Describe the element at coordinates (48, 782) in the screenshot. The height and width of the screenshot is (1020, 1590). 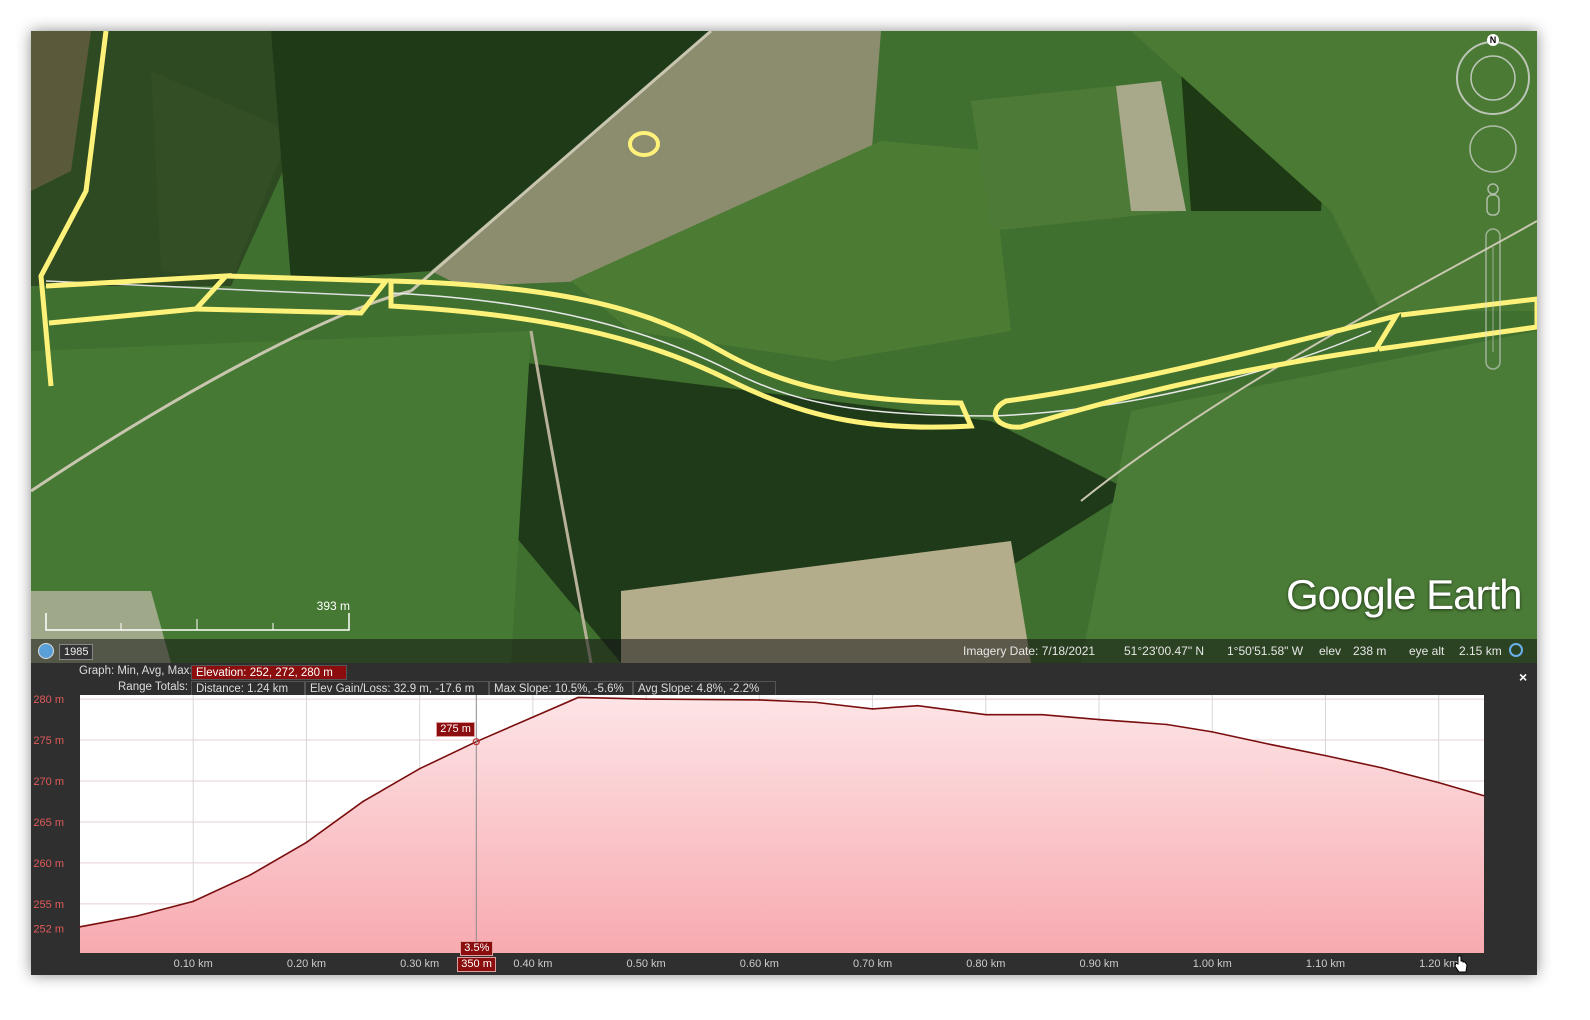
I see `y-tick-label: 270 m` at that location.